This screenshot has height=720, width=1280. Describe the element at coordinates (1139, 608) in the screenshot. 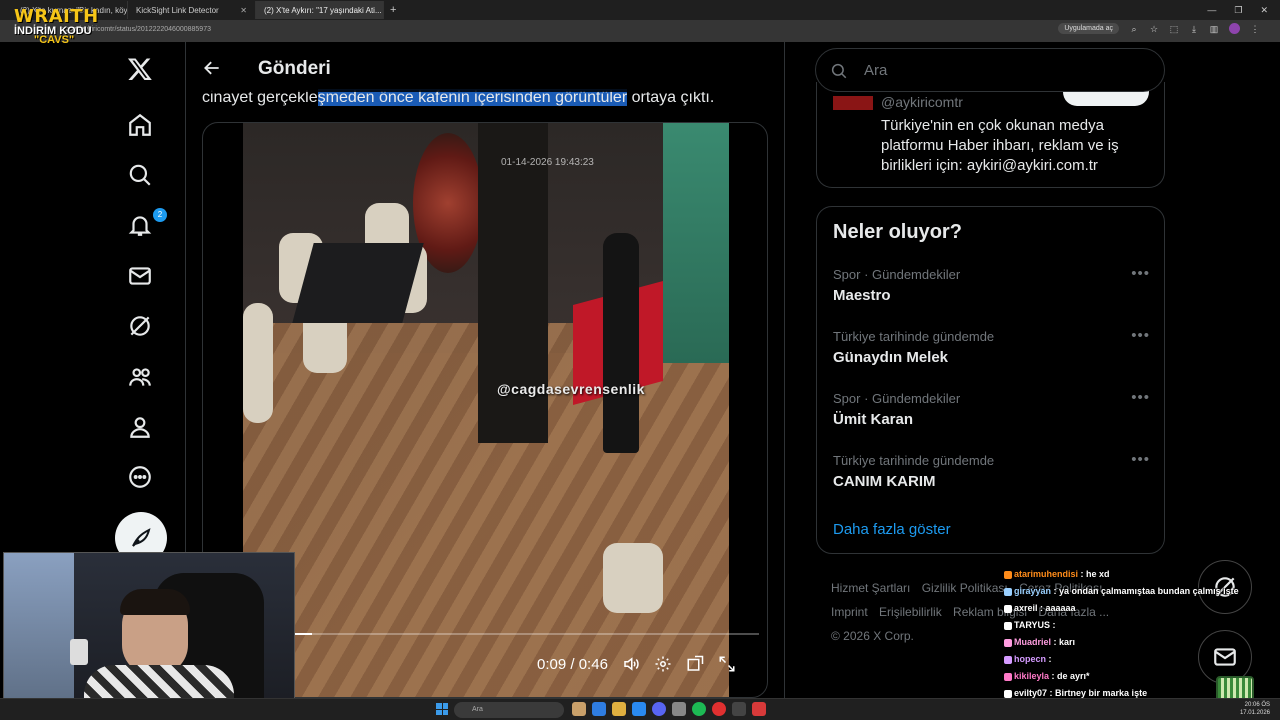

I see `chat-message: axreil : aaaaaa` at that location.